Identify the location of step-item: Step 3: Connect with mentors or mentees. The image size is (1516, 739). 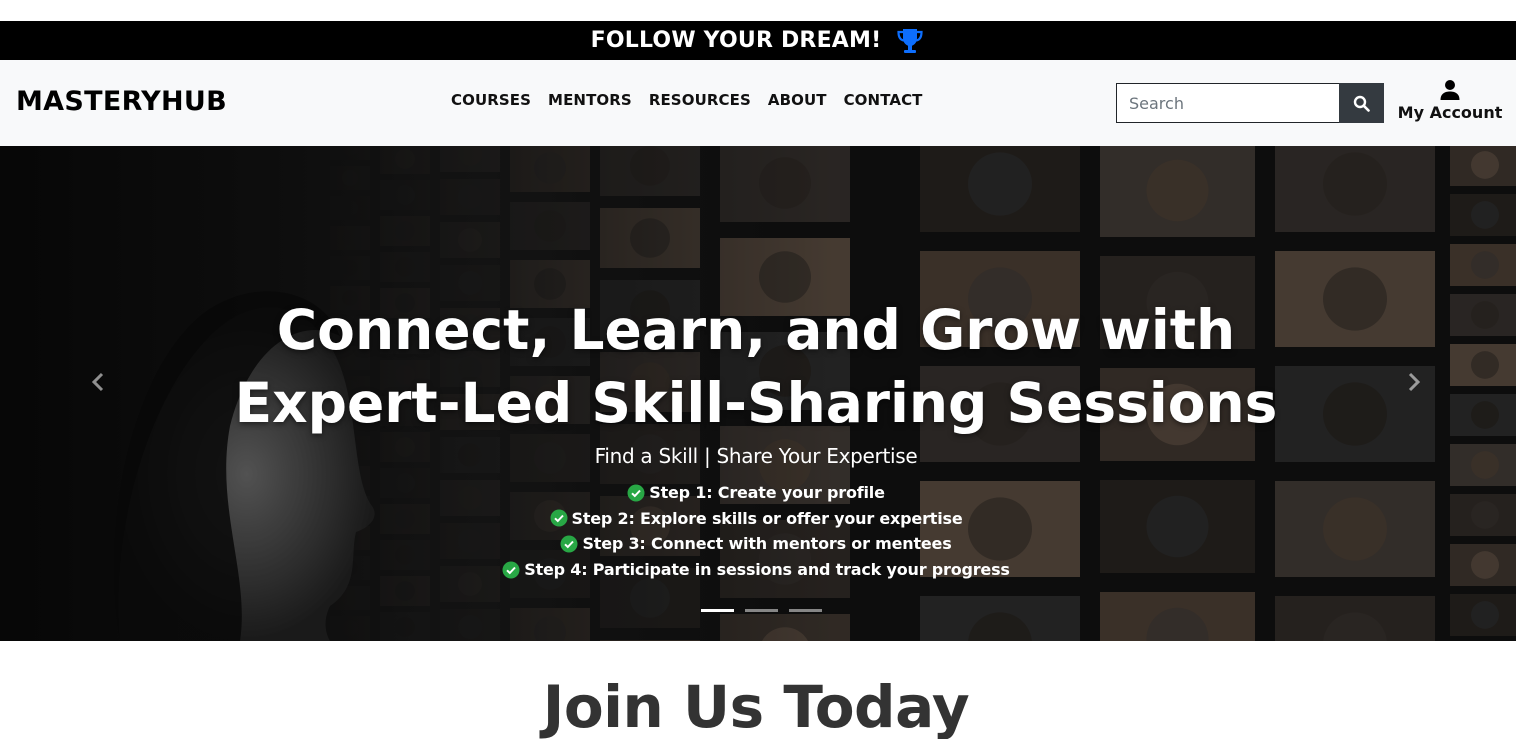
(756, 544).